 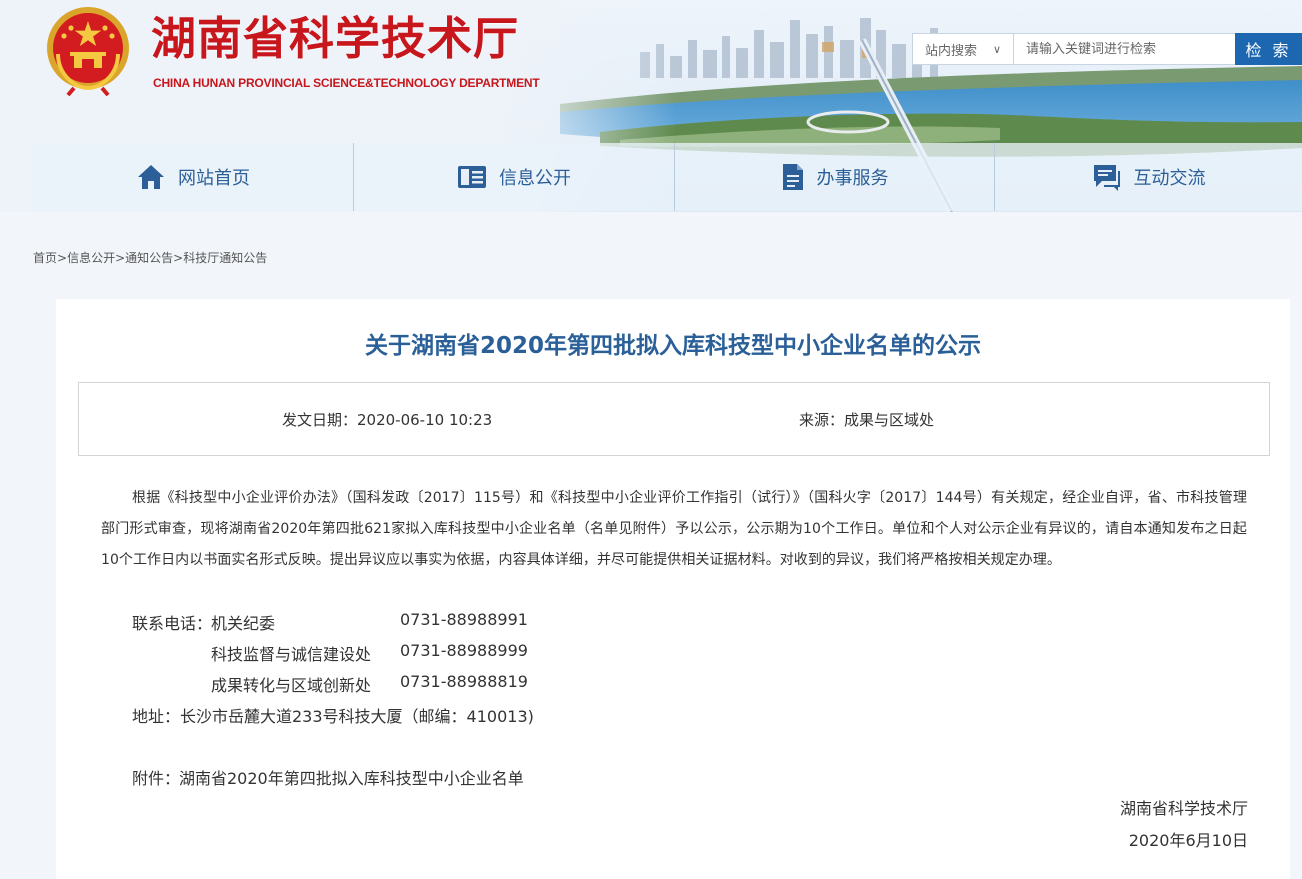 I want to click on publish-date: 发文日期：2020-06-10 10:23, so click(x=387, y=420).